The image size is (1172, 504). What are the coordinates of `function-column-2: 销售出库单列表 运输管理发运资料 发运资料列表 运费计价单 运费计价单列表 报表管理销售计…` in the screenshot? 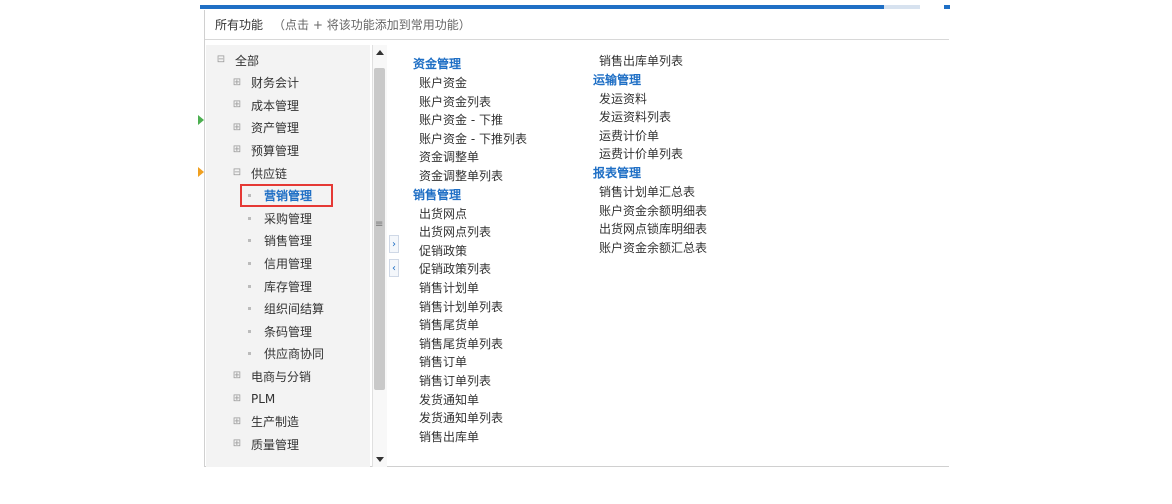 It's located at (650, 154).